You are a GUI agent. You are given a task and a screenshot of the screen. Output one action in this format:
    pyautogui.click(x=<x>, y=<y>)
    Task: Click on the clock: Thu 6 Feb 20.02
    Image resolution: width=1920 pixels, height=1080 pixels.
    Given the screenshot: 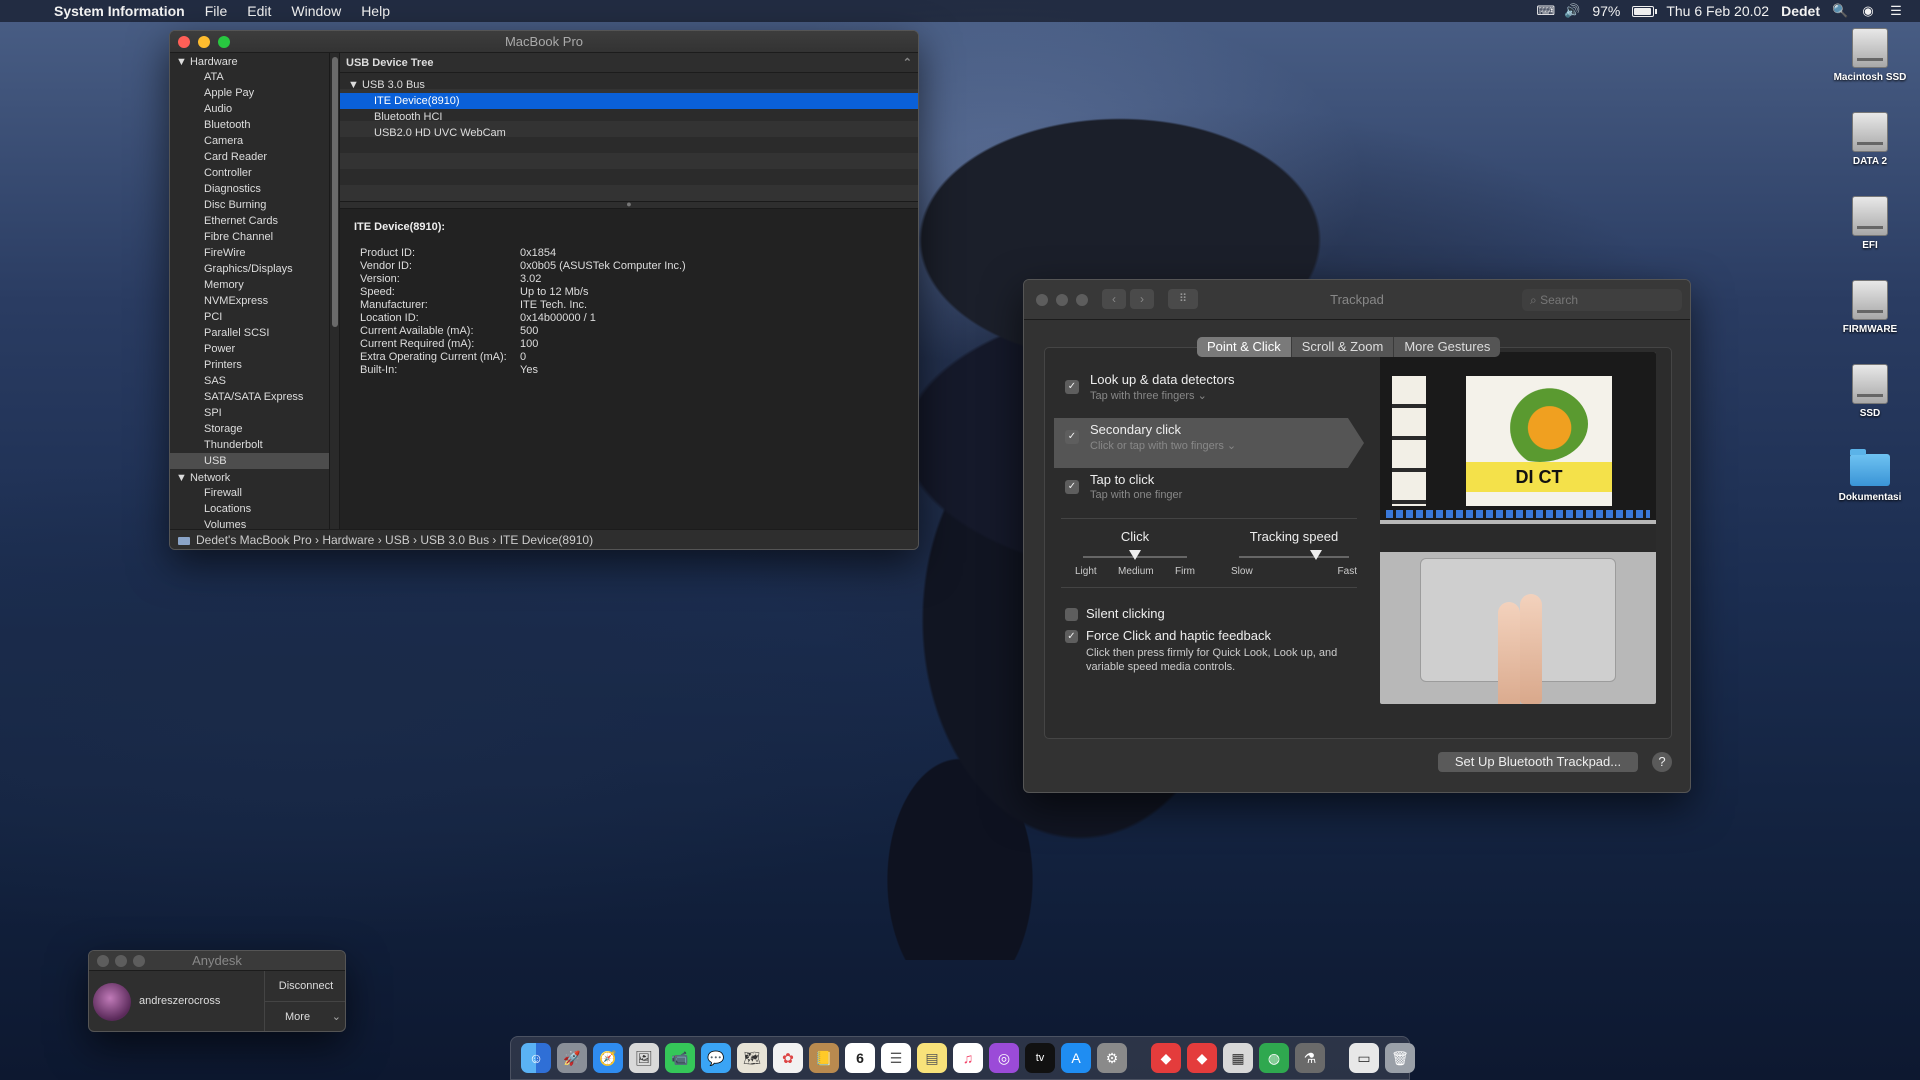 What is the action you would take?
    pyautogui.click(x=1717, y=11)
    